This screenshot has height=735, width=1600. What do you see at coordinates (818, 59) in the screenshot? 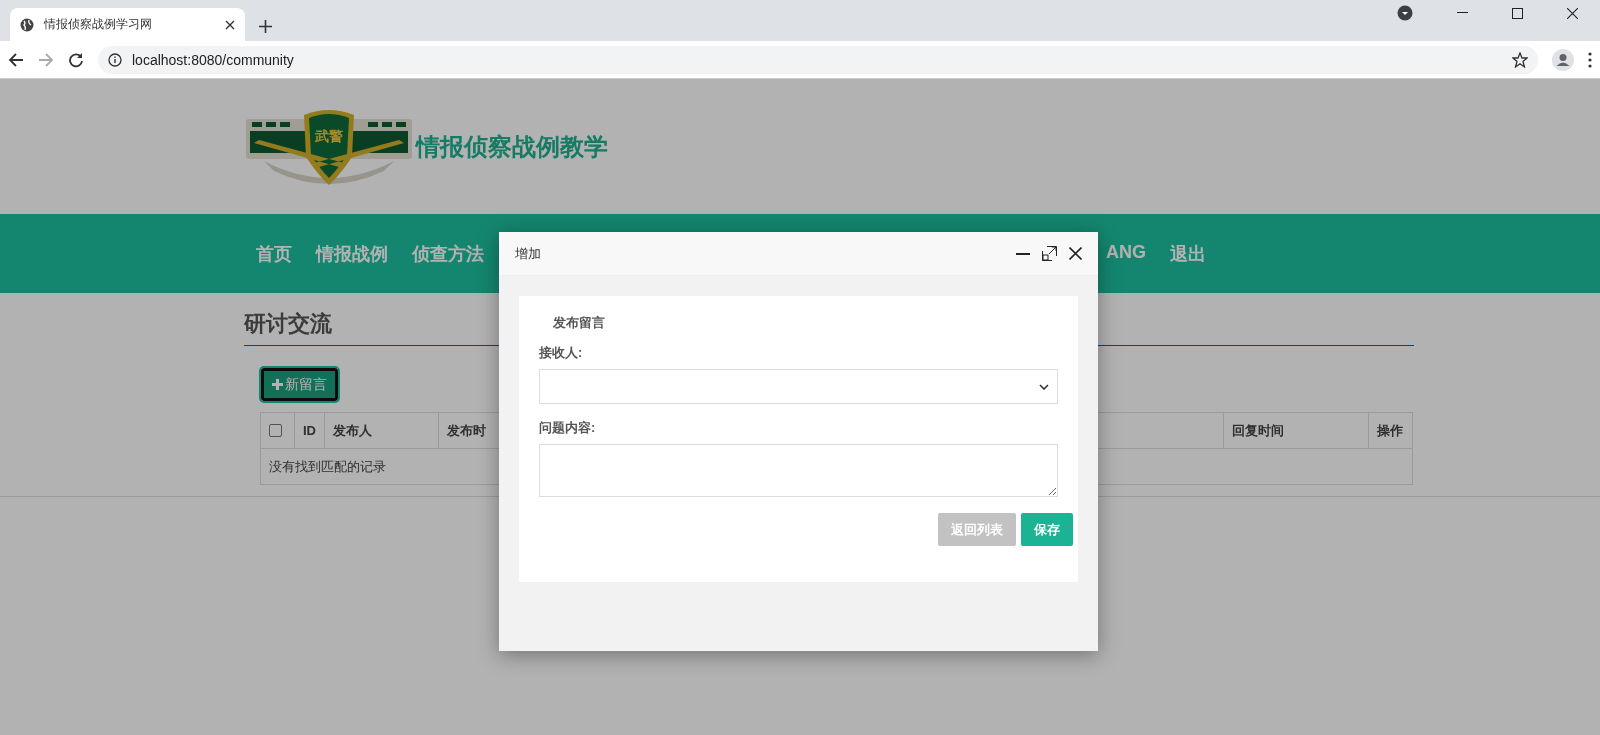
I see `address-bar: localhost:8080/community` at bounding box center [818, 59].